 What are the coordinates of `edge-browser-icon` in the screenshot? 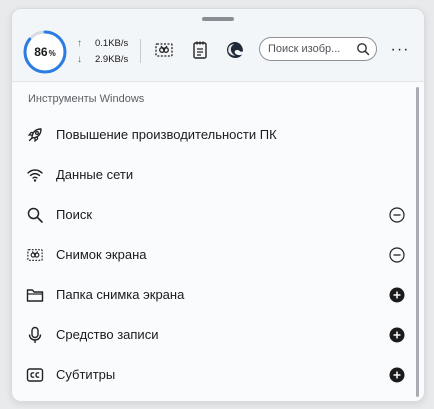 It's located at (235, 50).